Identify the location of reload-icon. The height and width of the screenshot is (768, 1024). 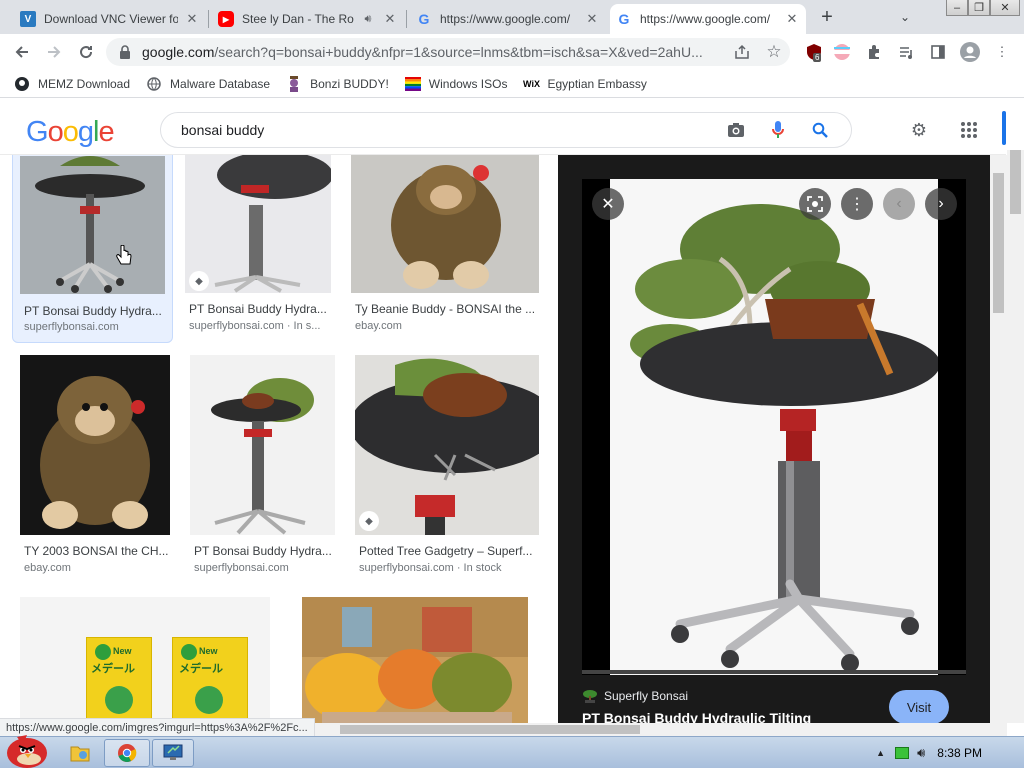
(86, 52).